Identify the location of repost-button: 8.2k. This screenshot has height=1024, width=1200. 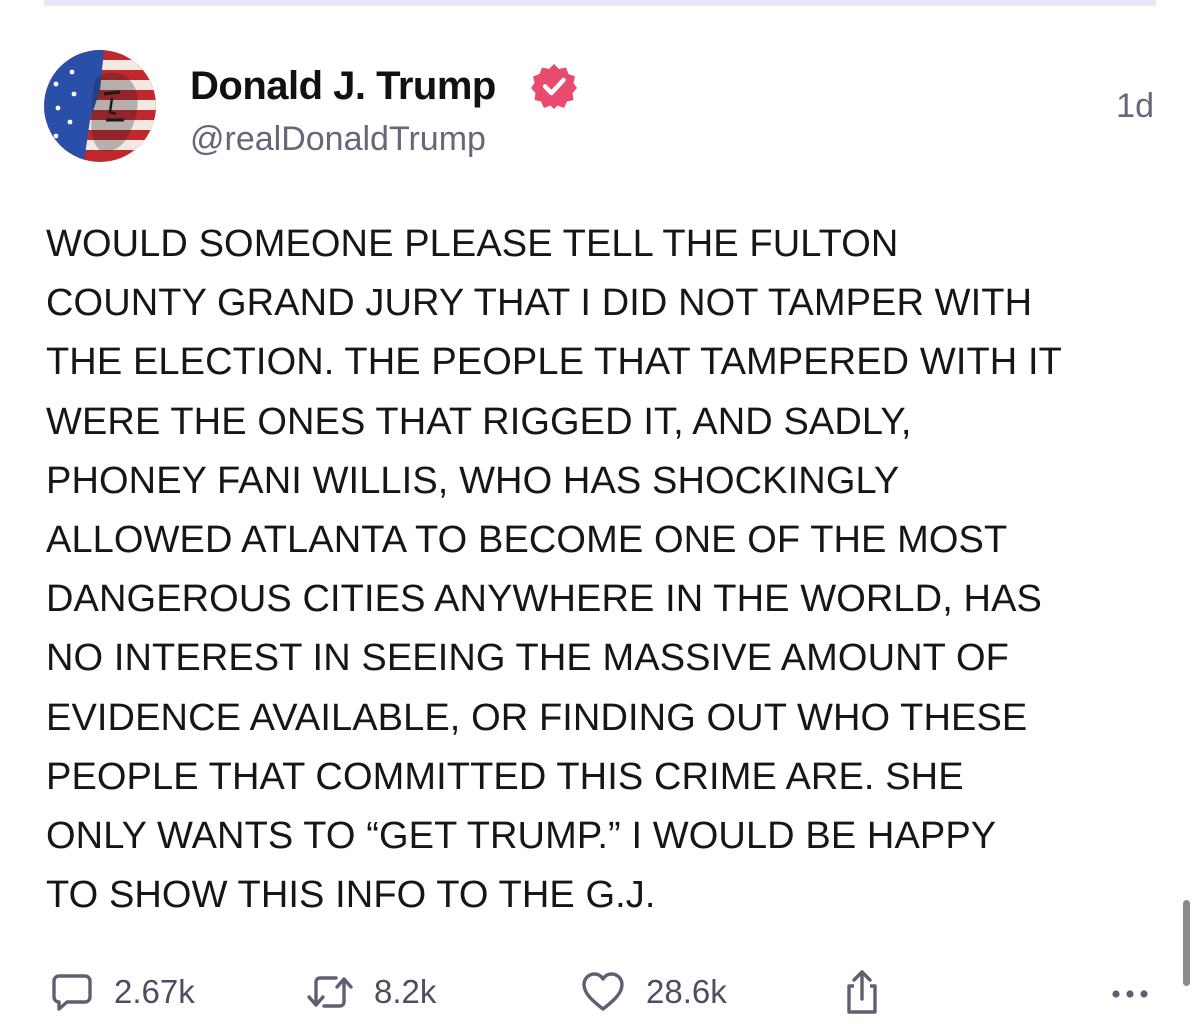
(371, 992).